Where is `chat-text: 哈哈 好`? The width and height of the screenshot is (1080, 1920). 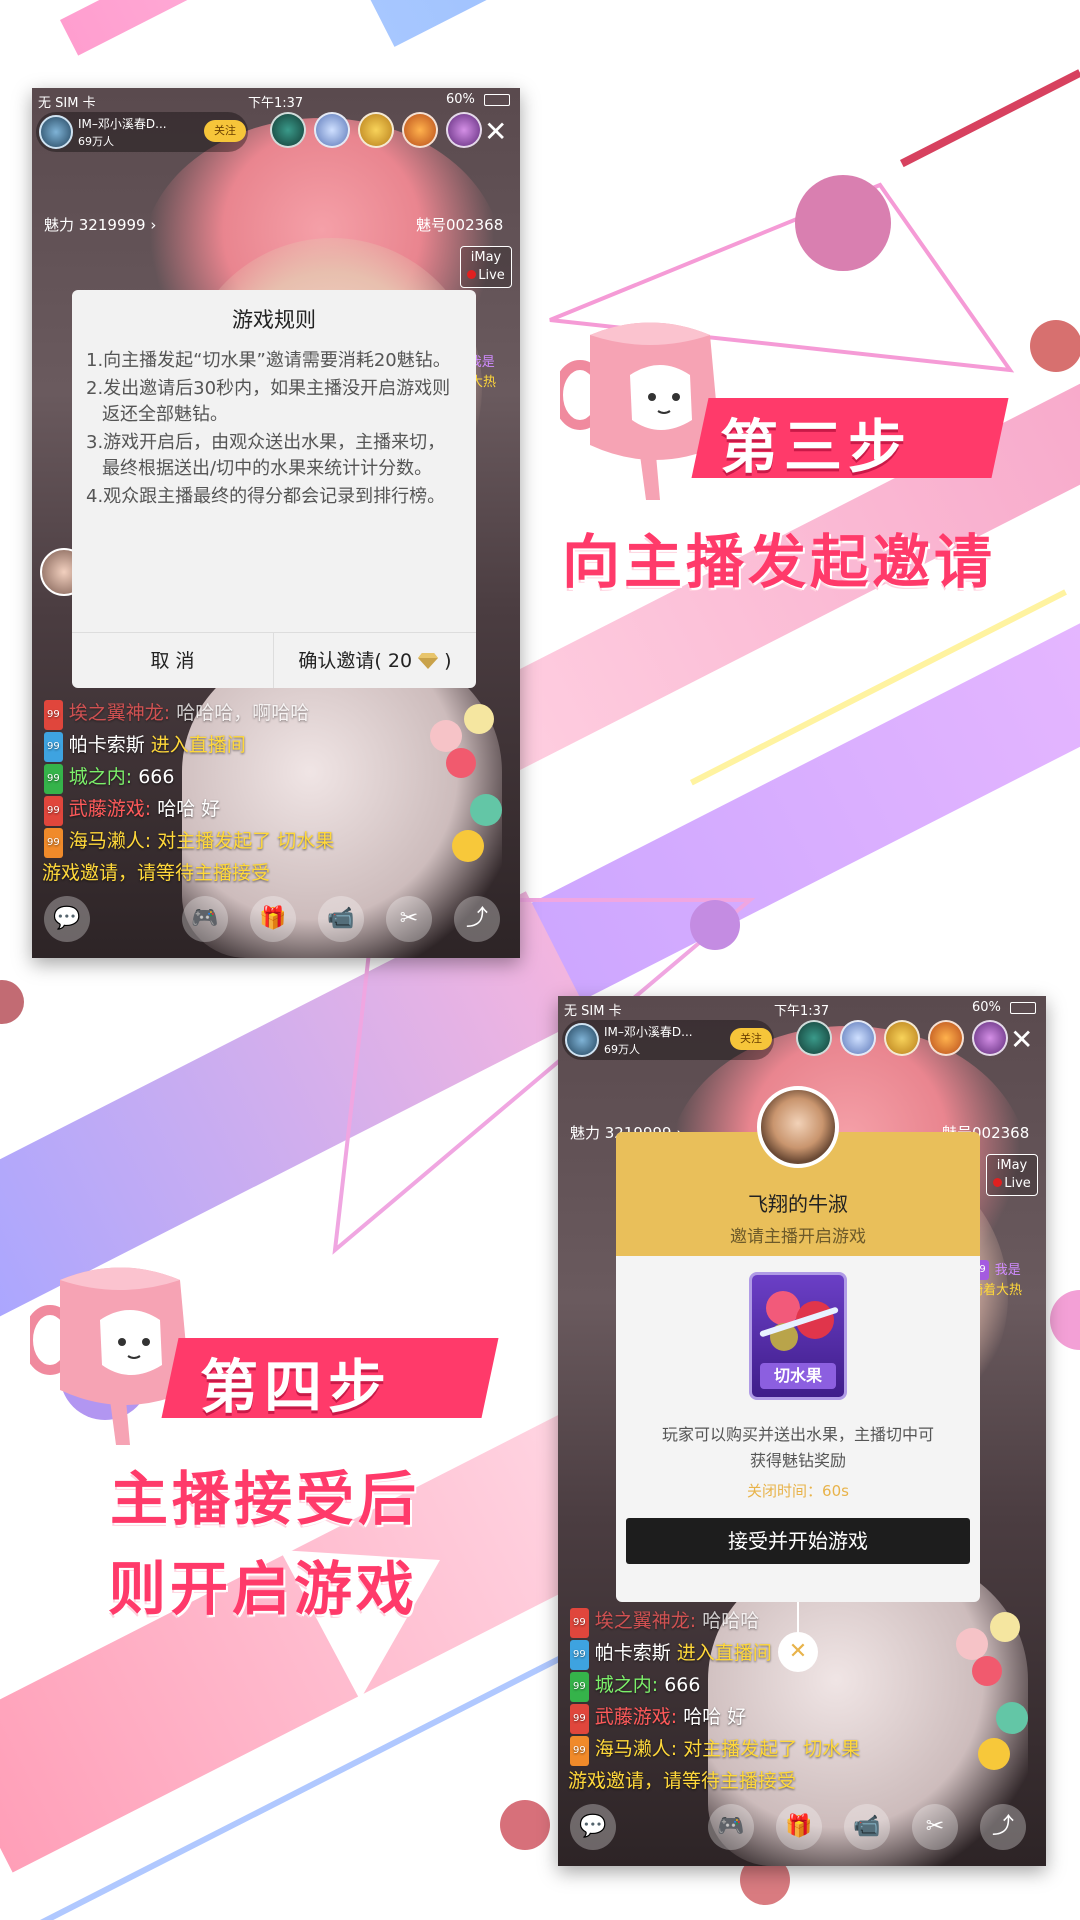
chat-text: 哈哈 好 is located at coordinates (715, 1717).